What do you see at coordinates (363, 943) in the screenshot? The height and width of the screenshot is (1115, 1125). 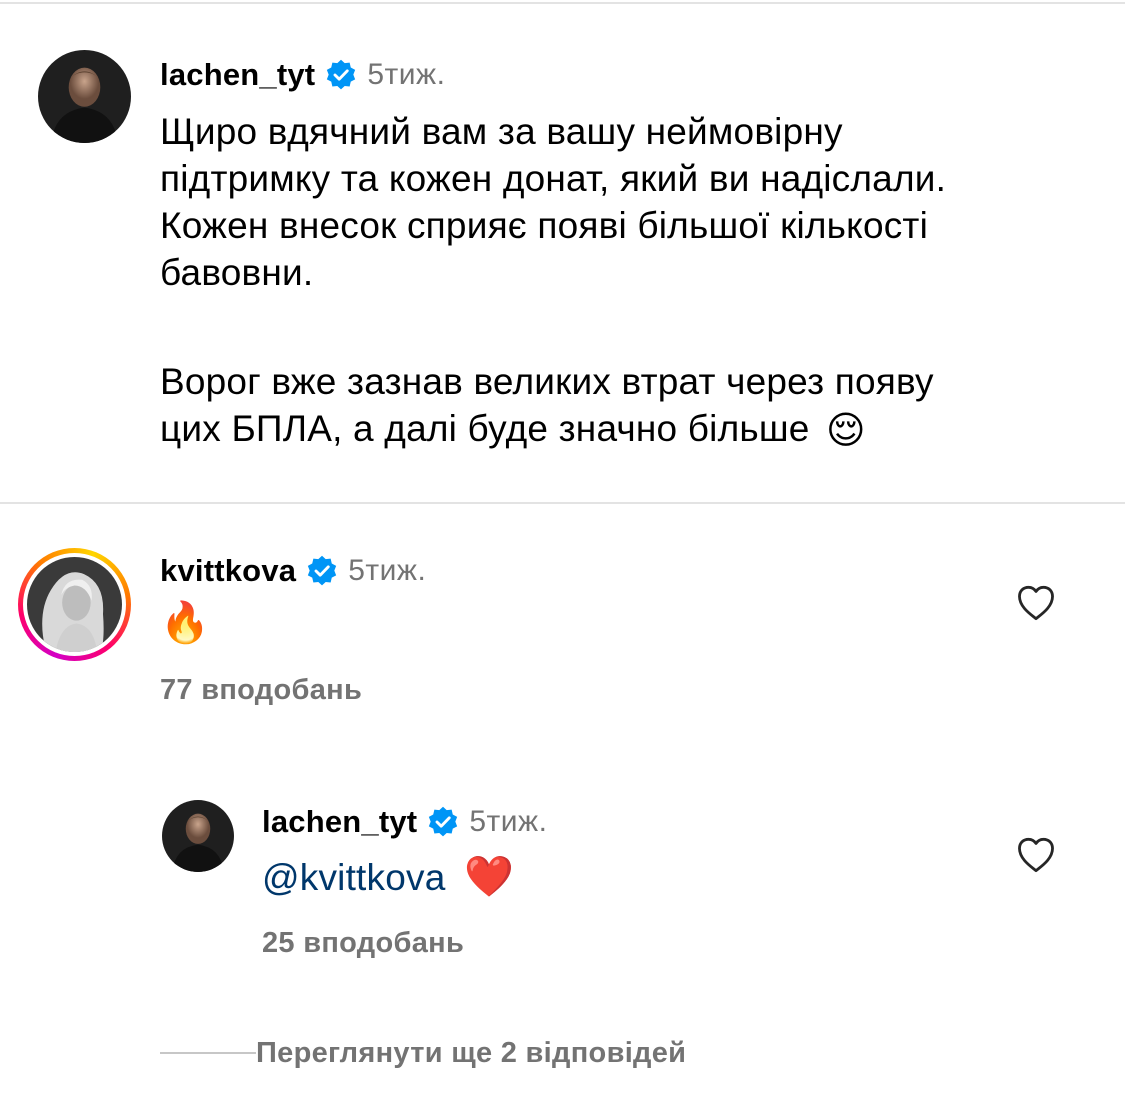 I see `likes-count: 25 вподобань` at bounding box center [363, 943].